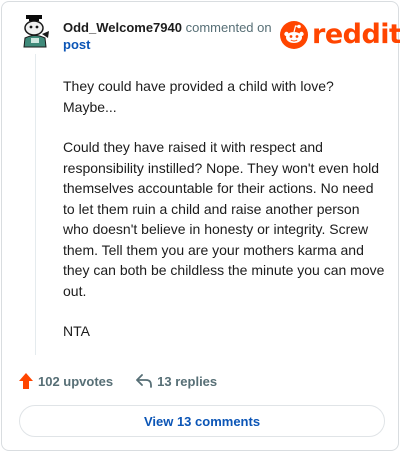 Image resolution: width=400 pixels, height=452 pixels. Describe the element at coordinates (167, 44) in the screenshot. I see `post-link: post` at that location.